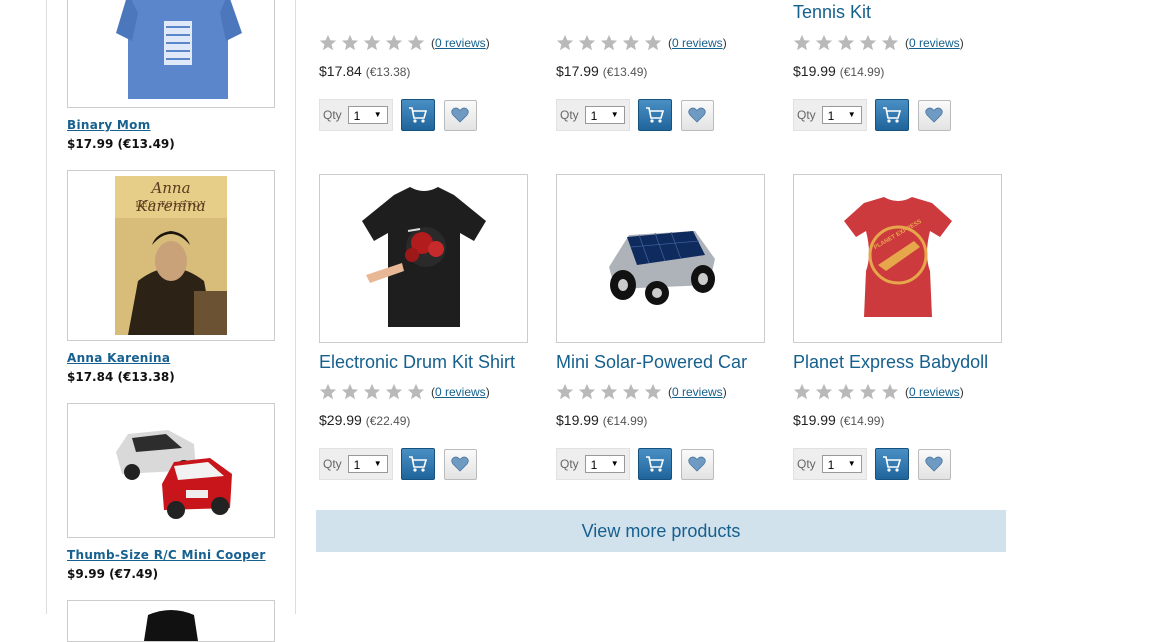 This screenshot has height=642, width=1154. What do you see at coordinates (890, 362) in the screenshot?
I see `product-name: Planet Express Babydoll` at bounding box center [890, 362].